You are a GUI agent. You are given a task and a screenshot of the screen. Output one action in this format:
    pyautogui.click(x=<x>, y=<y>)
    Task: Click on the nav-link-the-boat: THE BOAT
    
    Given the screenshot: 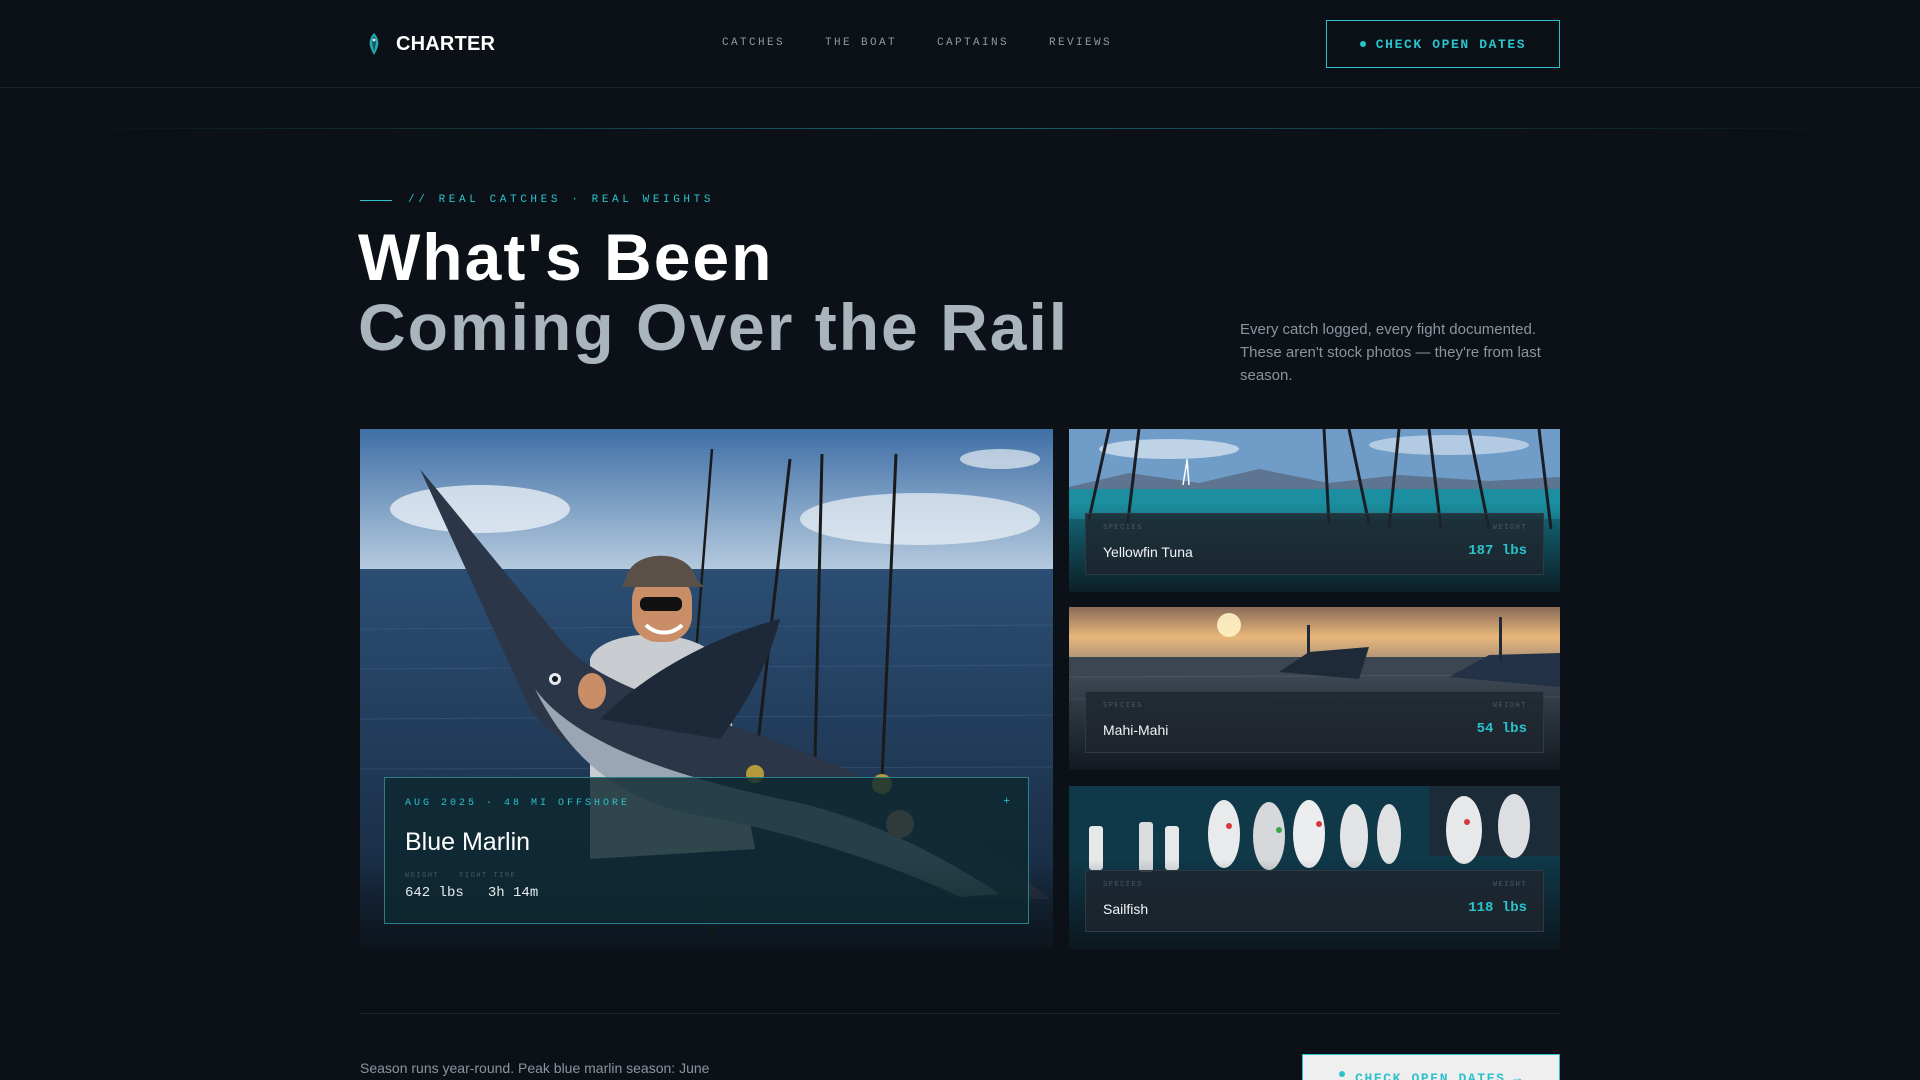 What is the action you would take?
    pyautogui.click(x=861, y=43)
    